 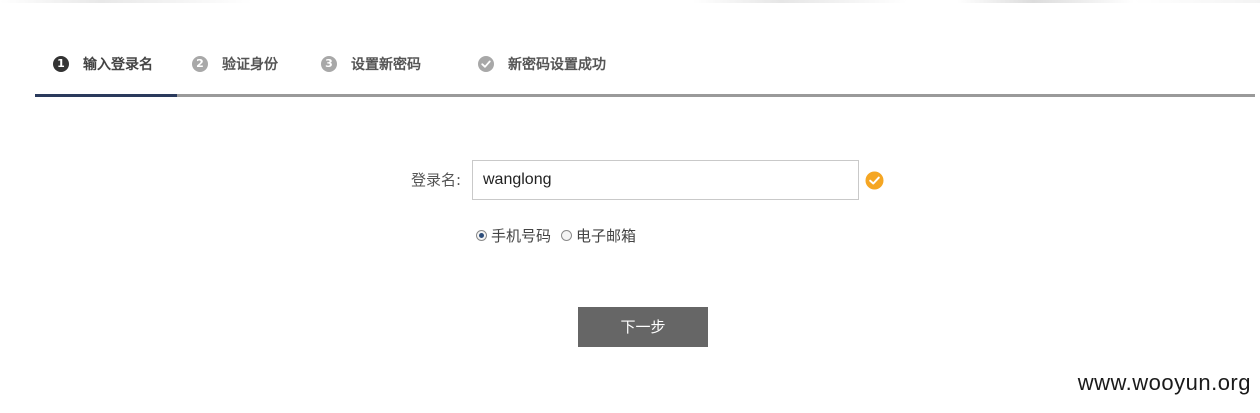 What do you see at coordinates (329, 64) in the screenshot?
I see `step-3-number-icon: 3` at bounding box center [329, 64].